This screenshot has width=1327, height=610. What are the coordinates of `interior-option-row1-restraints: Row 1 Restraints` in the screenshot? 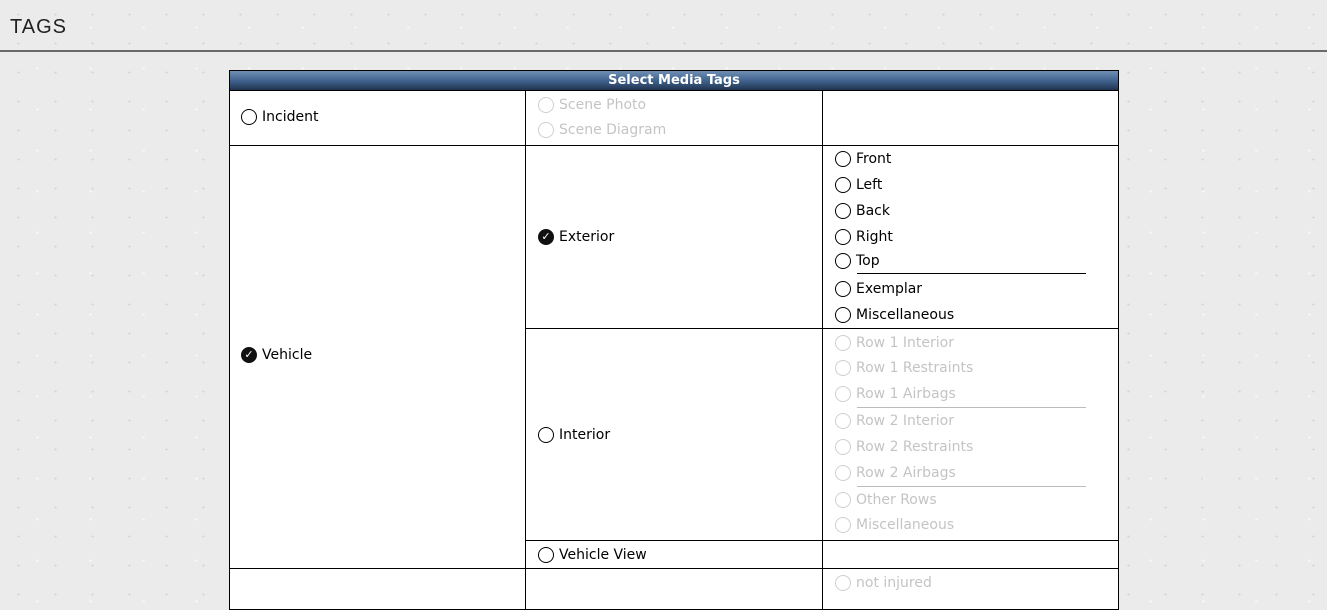 It's located at (904, 368).